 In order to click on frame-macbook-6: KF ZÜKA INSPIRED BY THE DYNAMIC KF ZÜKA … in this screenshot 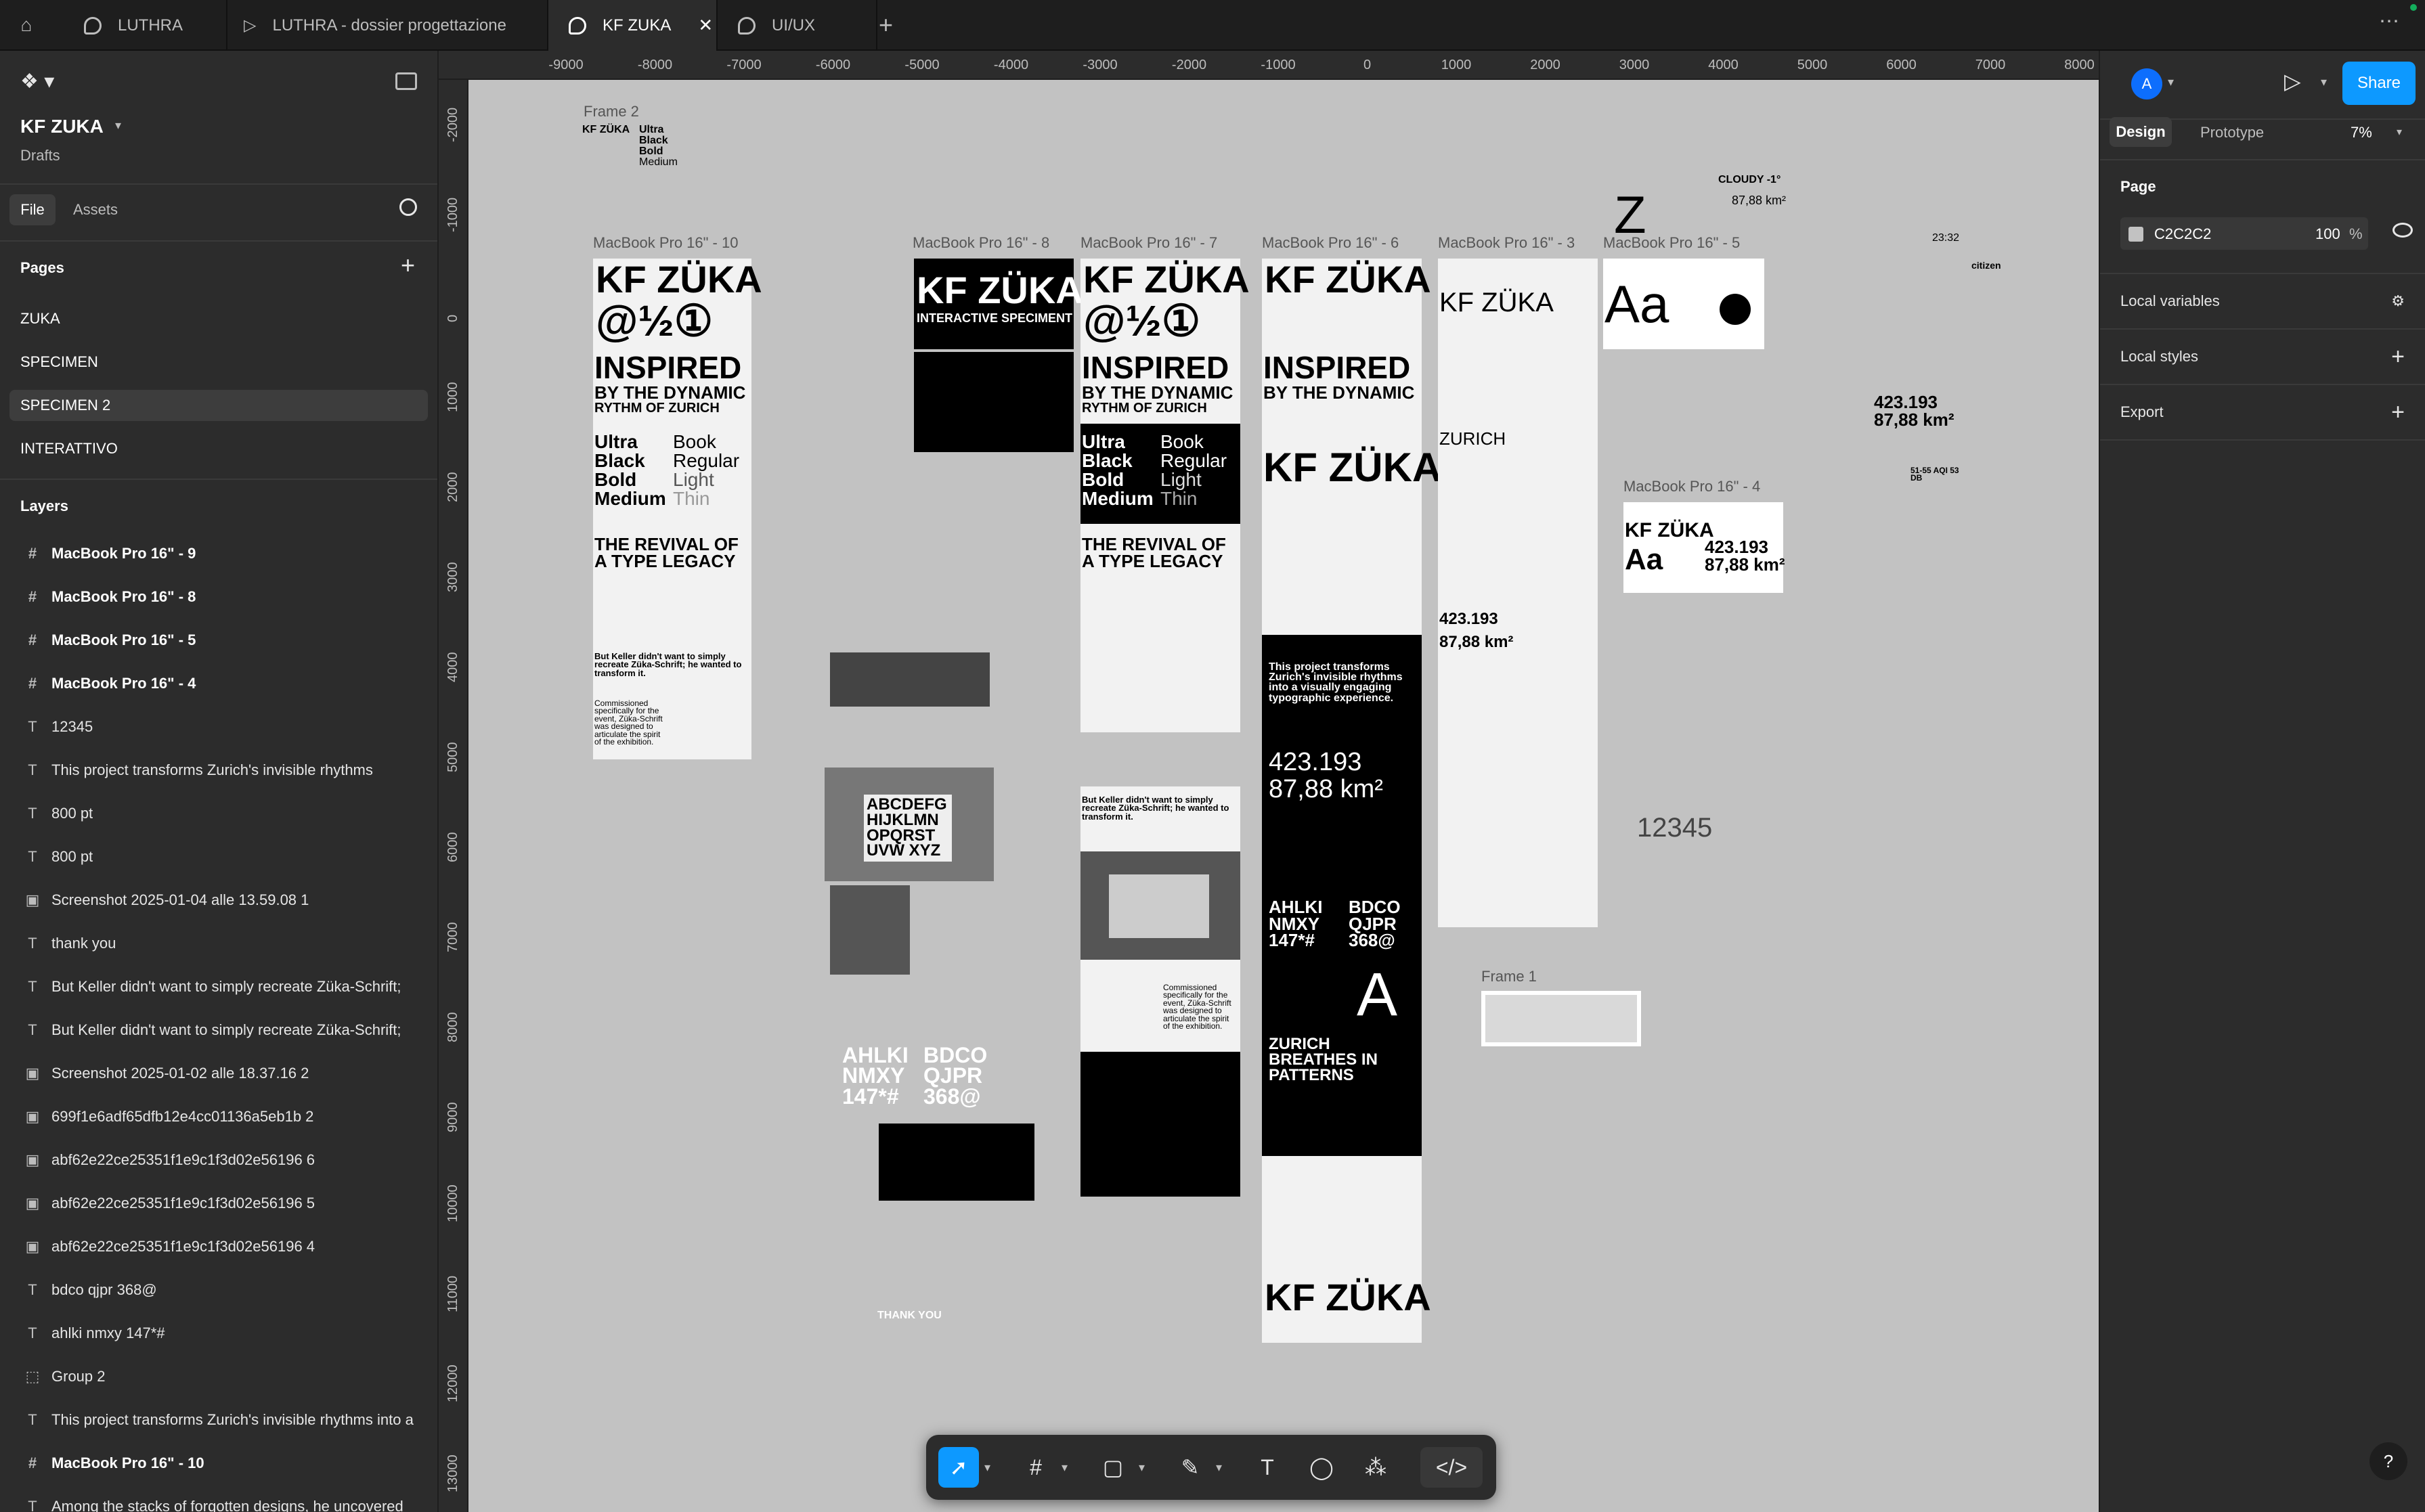, I will do `click(1351, 801)`.